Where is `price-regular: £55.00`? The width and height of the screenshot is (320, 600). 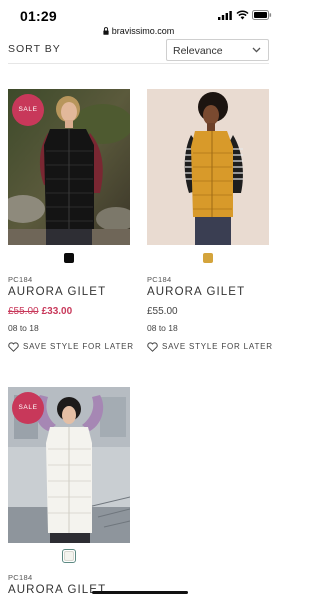 price-regular: £55.00 is located at coordinates (162, 311).